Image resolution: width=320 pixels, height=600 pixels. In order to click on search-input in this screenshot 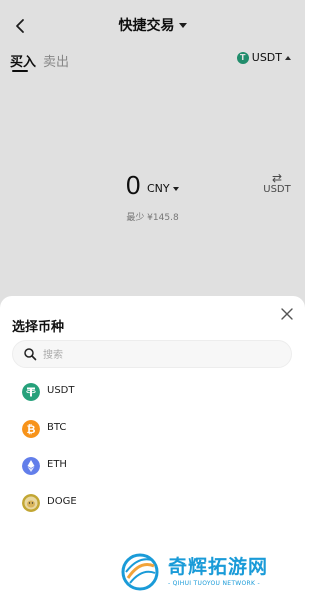, I will do `click(163, 355)`.